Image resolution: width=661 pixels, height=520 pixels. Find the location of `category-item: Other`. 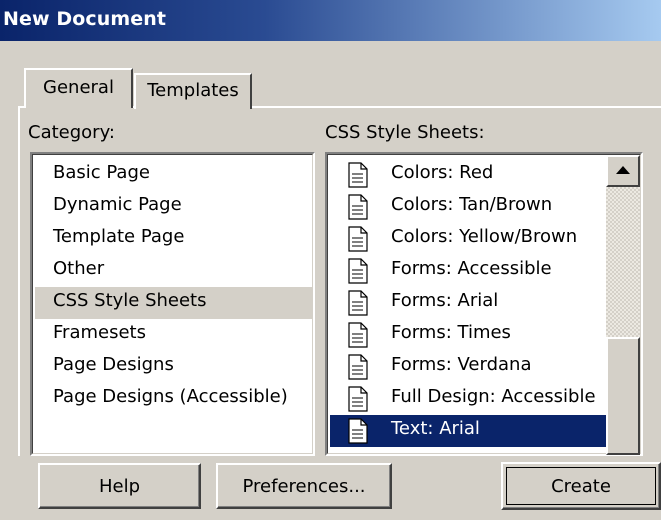

category-item: Other is located at coordinates (173, 271).